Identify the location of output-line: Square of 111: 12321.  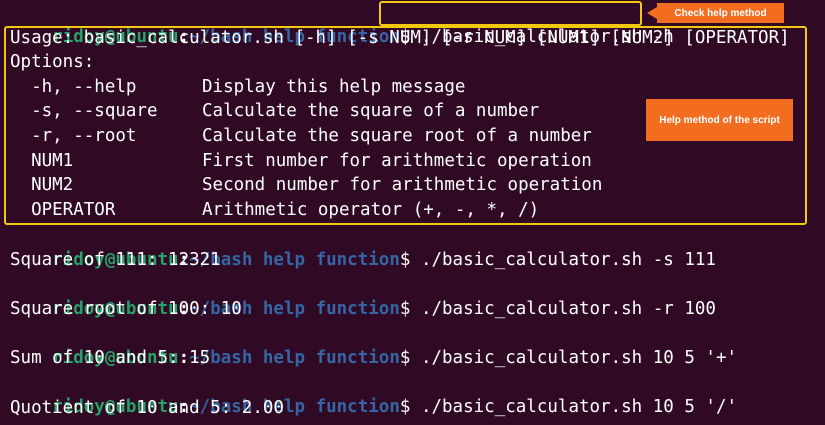
(115, 260).